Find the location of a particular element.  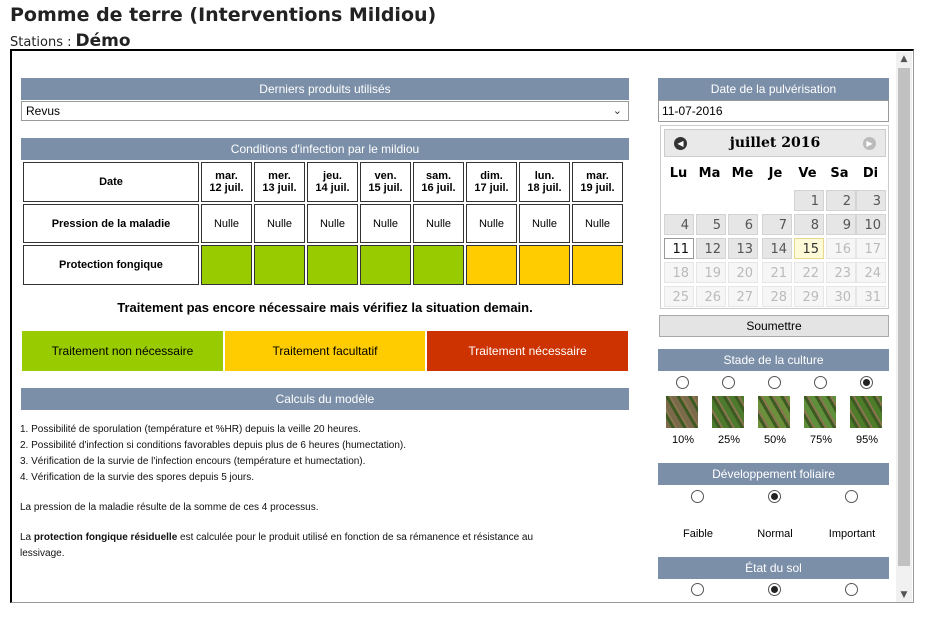

datepicker-header: ◀ juillet 2016 ▶ is located at coordinates (775, 143).